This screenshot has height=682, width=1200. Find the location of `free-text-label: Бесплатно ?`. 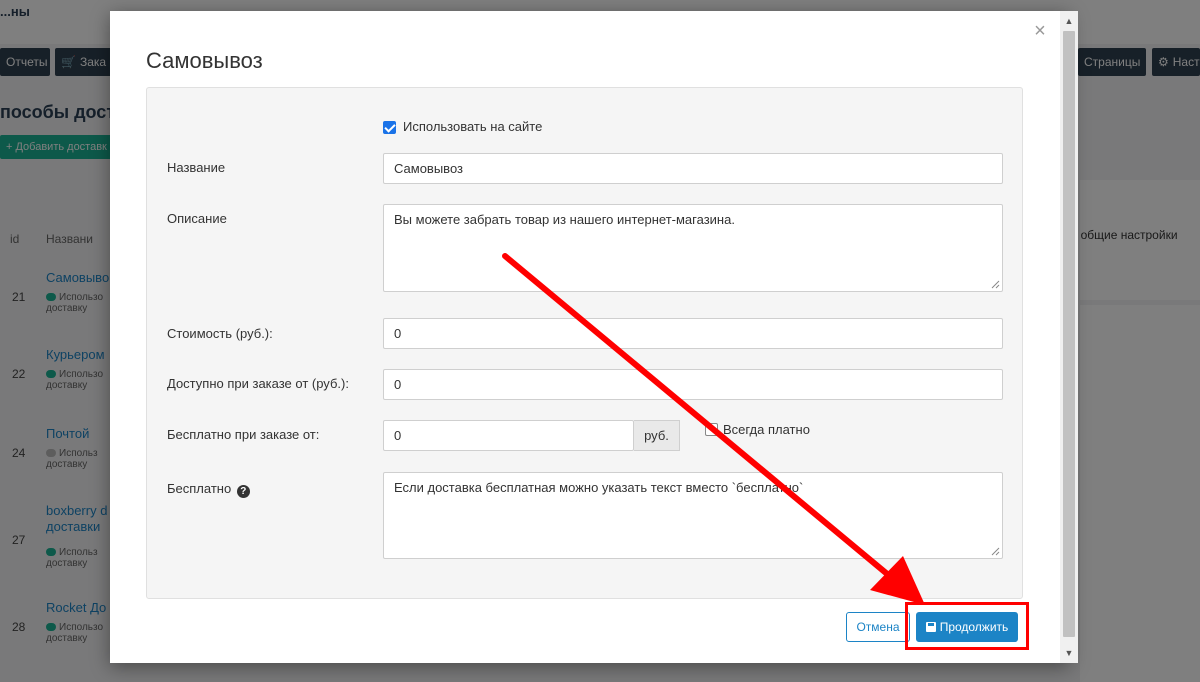

free-text-label: Бесплатно ? is located at coordinates (208, 489).